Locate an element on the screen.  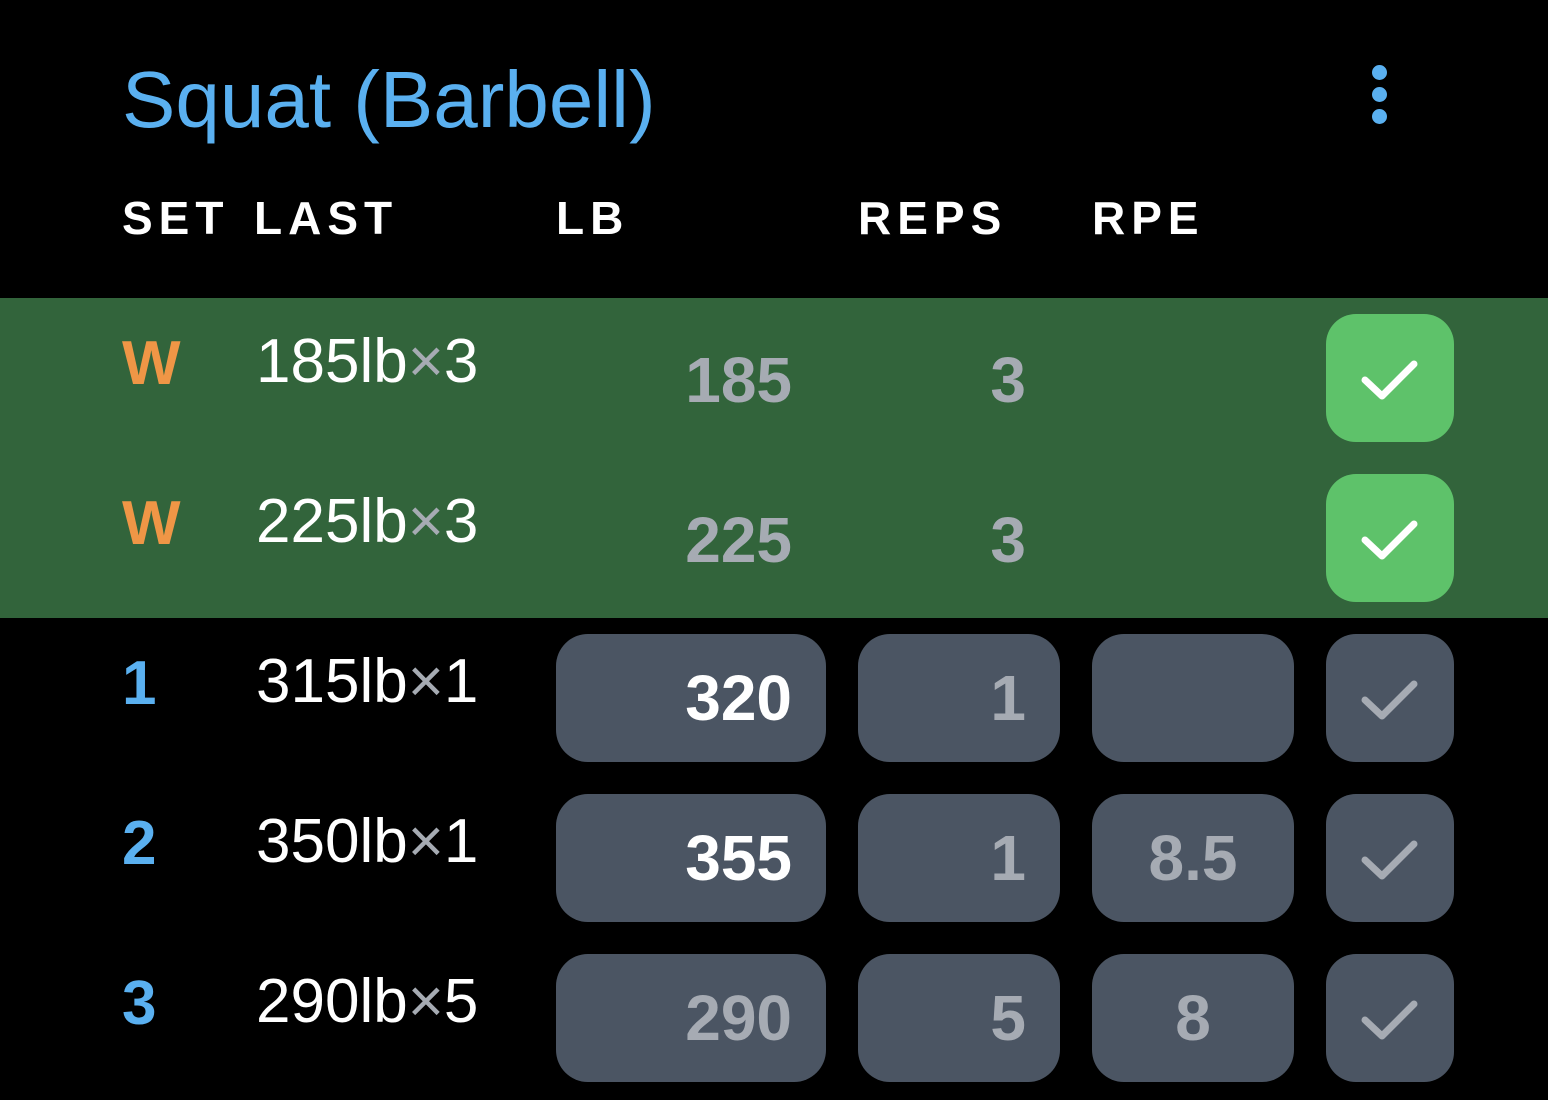
previous-set: 290lb×5 is located at coordinates (367, 1002).